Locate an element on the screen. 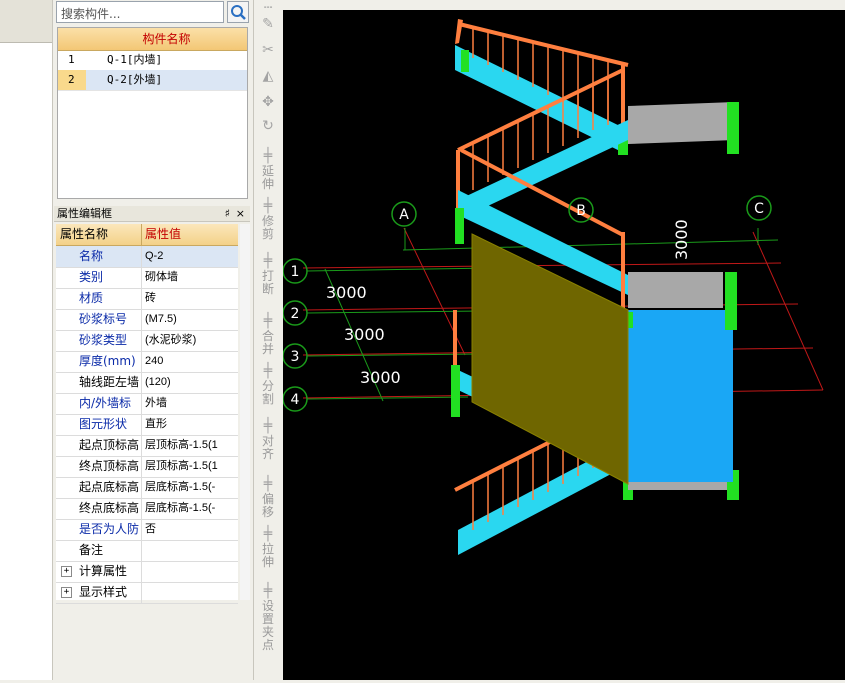  property-value: (水泥砂浆) is located at coordinates (190, 340).